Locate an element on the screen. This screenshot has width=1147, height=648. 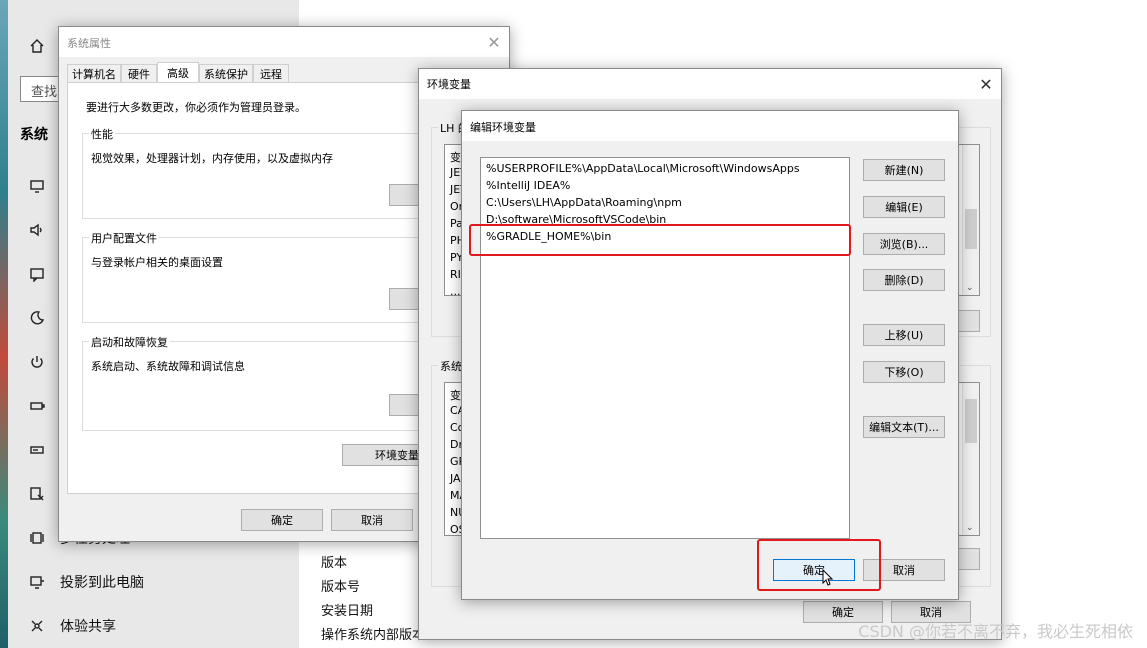
tab-computer-name: 计算机名 is located at coordinates (94, 73).